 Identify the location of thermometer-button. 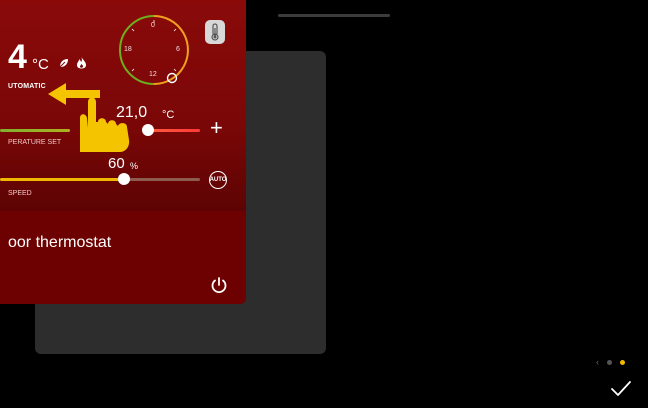
(215, 32).